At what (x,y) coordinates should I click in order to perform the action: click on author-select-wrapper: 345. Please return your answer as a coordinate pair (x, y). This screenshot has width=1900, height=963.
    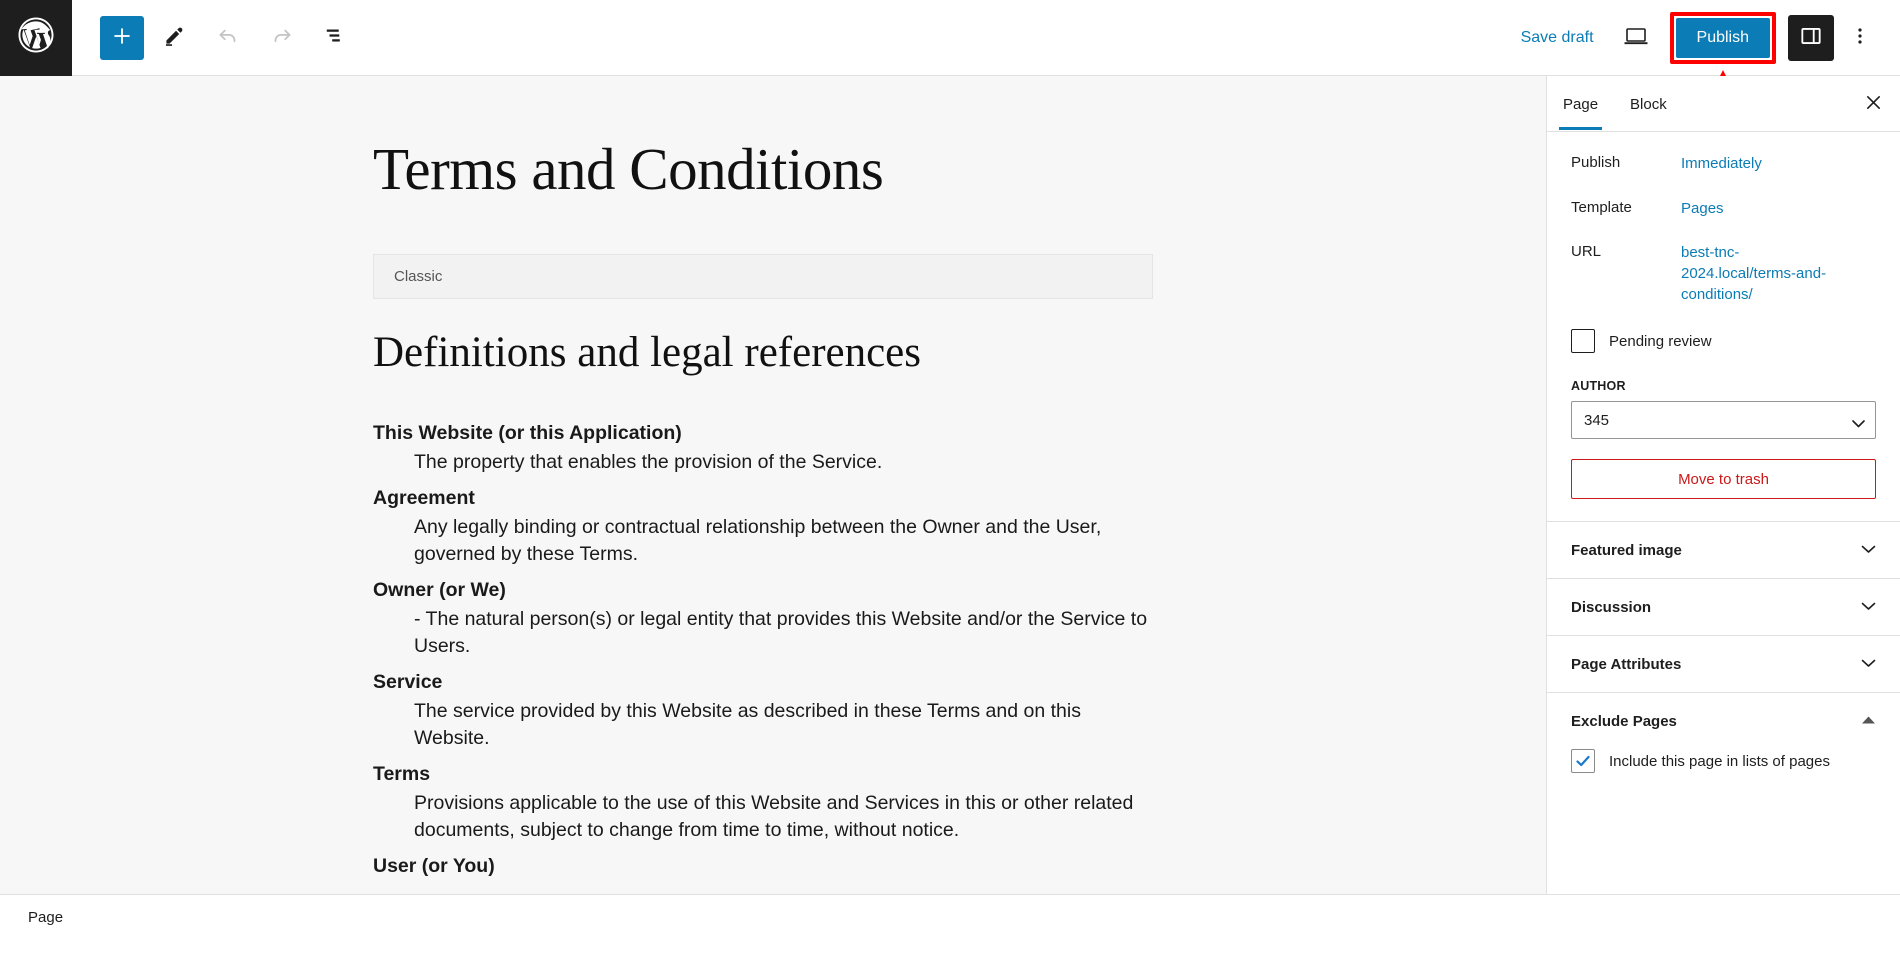
    Looking at the image, I should click on (1723, 420).